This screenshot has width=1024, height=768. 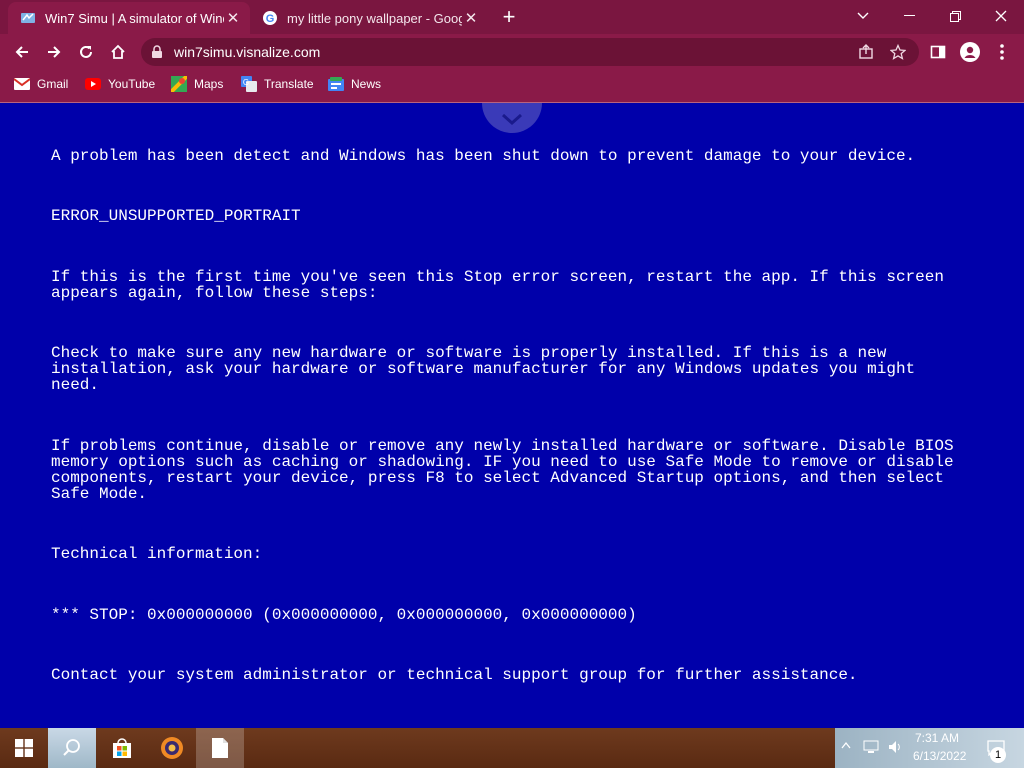 I want to click on minimize-button, so click(x=909, y=16).